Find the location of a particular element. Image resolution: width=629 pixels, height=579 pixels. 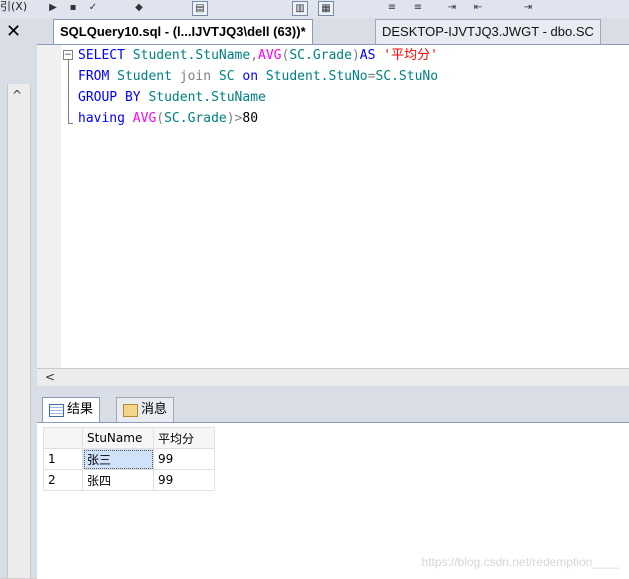

table-row: 2 张四 99 is located at coordinates (129, 480).